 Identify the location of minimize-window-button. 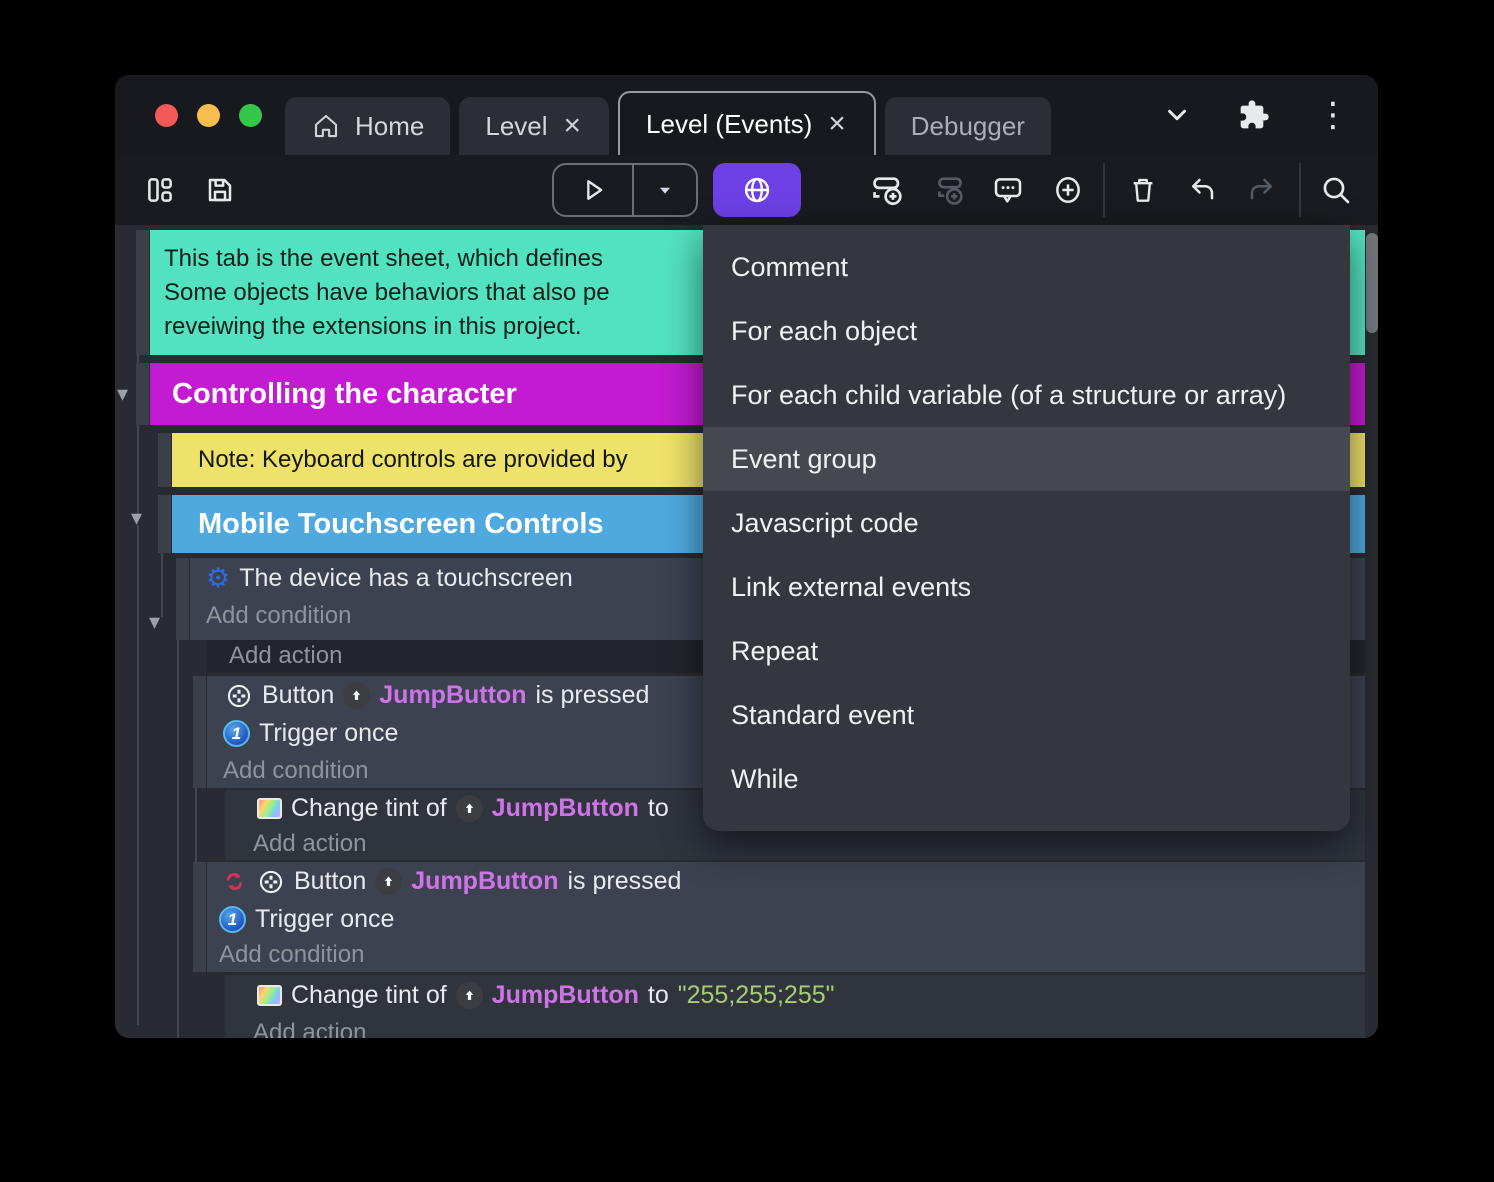
(208, 115).